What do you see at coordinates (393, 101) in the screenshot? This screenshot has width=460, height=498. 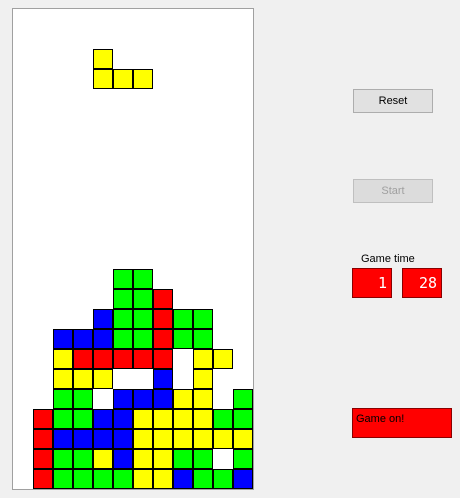 I see `reset-button: Reset` at bounding box center [393, 101].